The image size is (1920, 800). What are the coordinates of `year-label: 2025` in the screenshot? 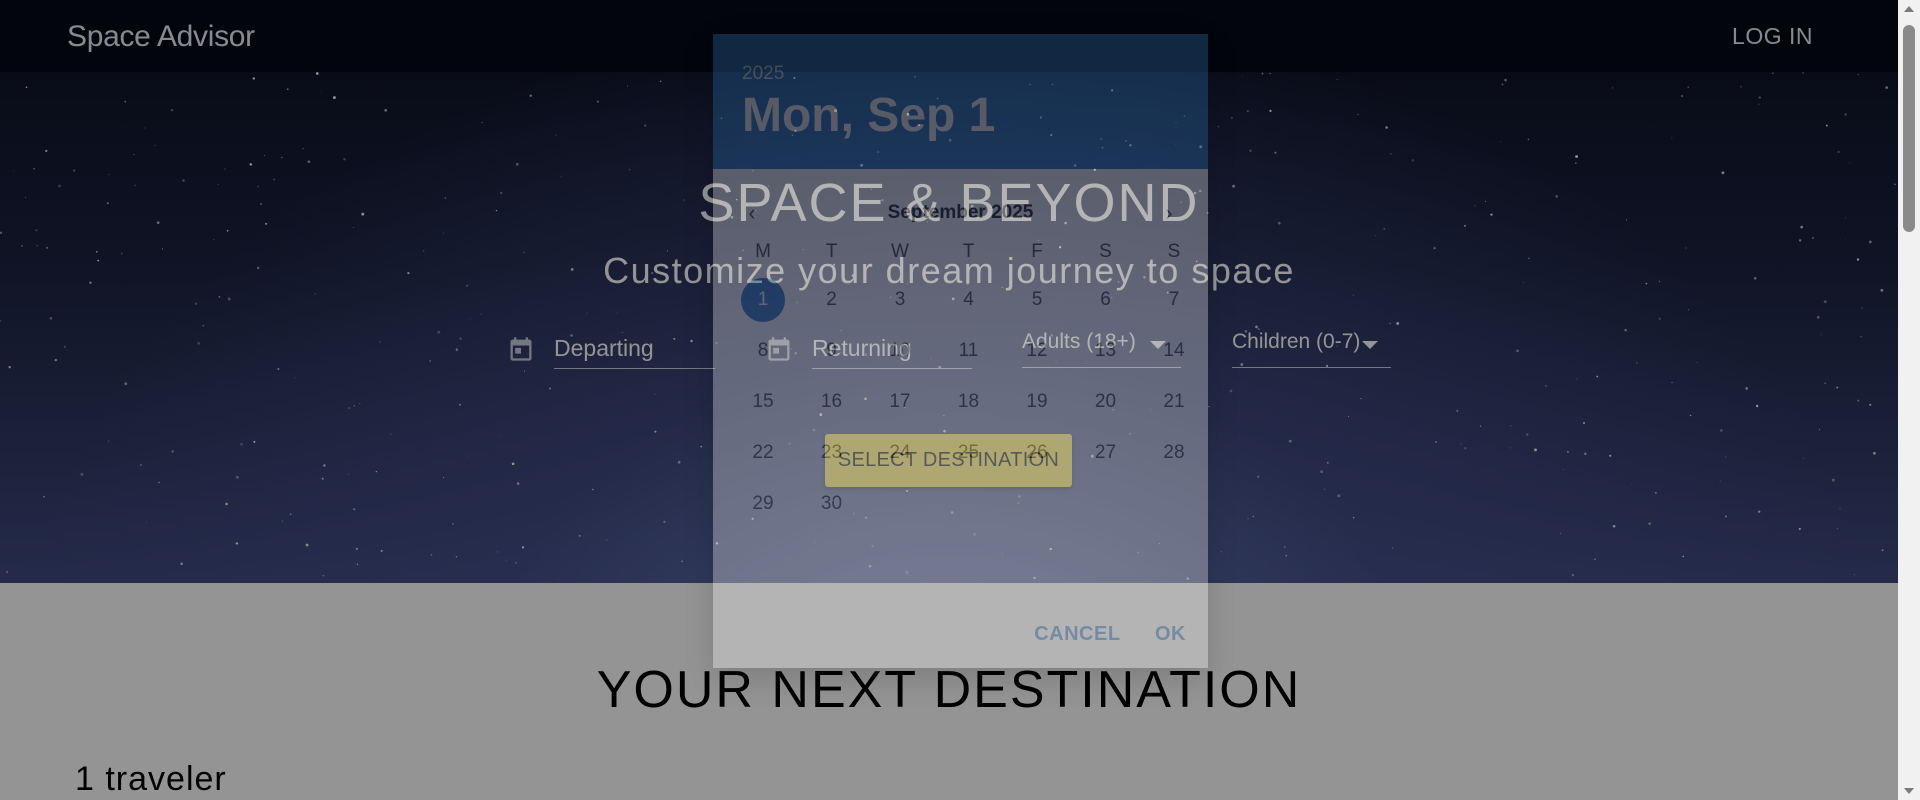 It's located at (763, 74).